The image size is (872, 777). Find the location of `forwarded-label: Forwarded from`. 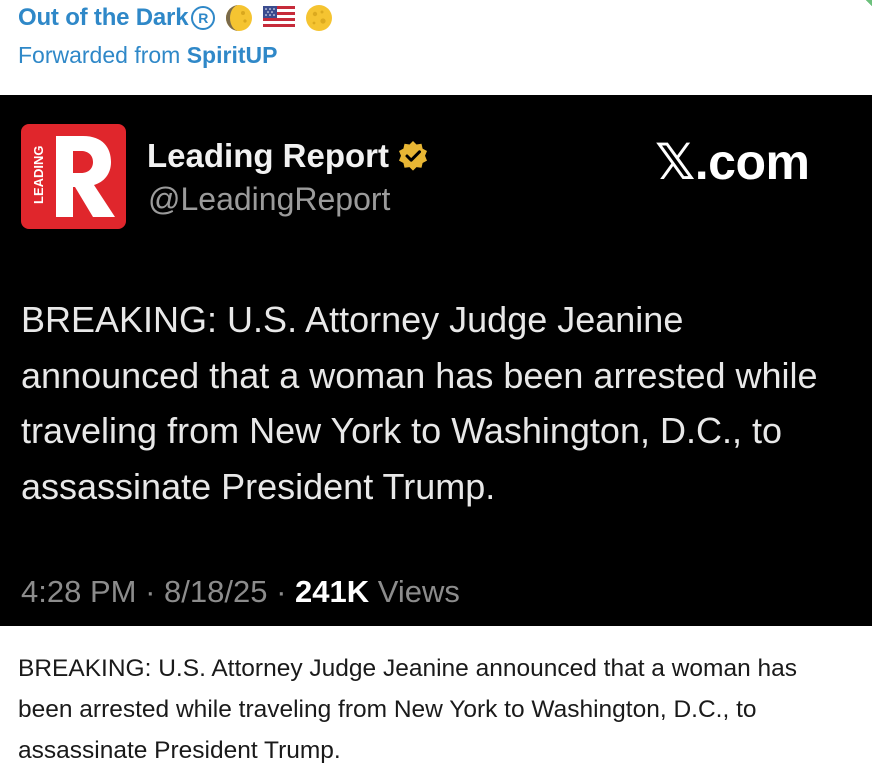

forwarded-label: Forwarded from is located at coordinates (99, 55).